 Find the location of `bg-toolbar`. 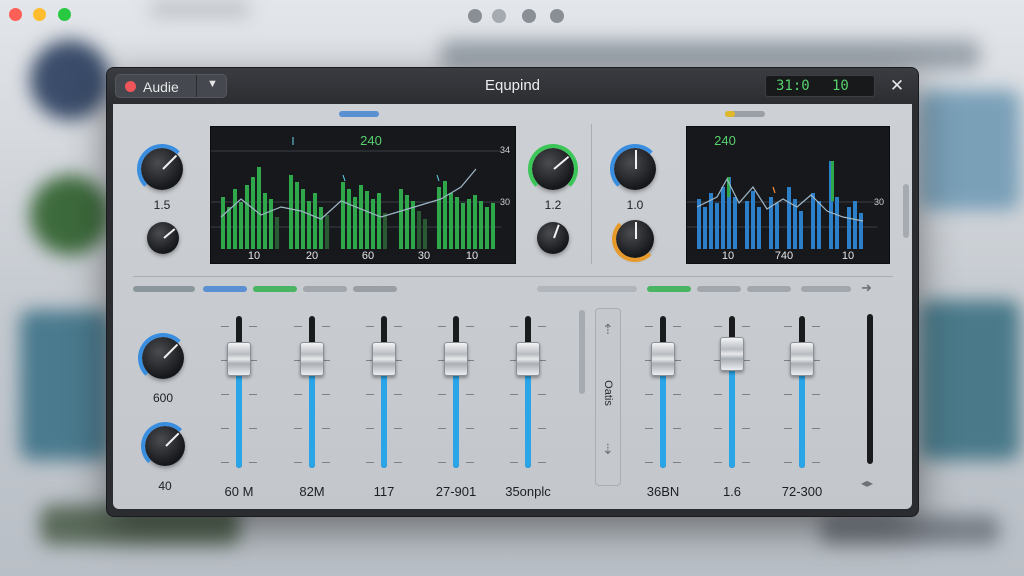

bg-toolbar is located at coordinates (710, 55).